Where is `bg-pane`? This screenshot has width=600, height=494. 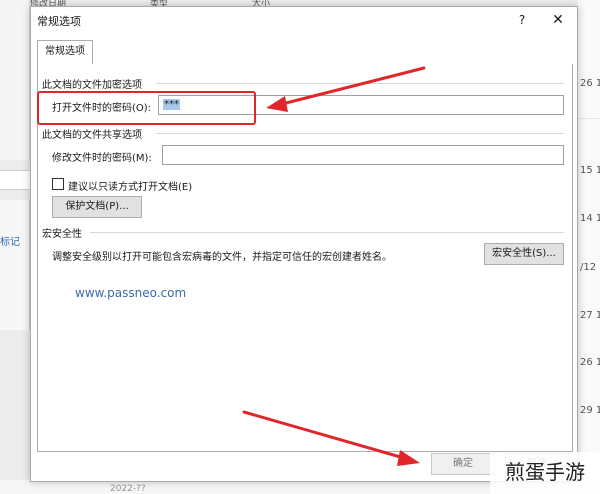
bg-pane is located at coordinates (15, 265).